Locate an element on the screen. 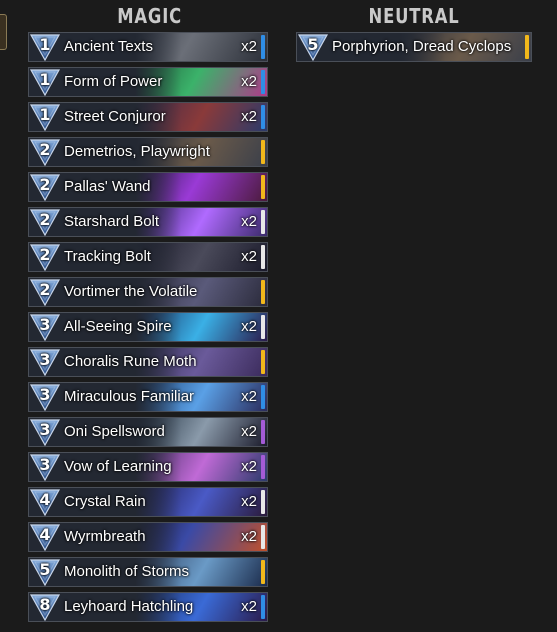  card-row-vortimer-the-volatile: 2 Vortimer the Volatile is located at coordinates (148, 292).